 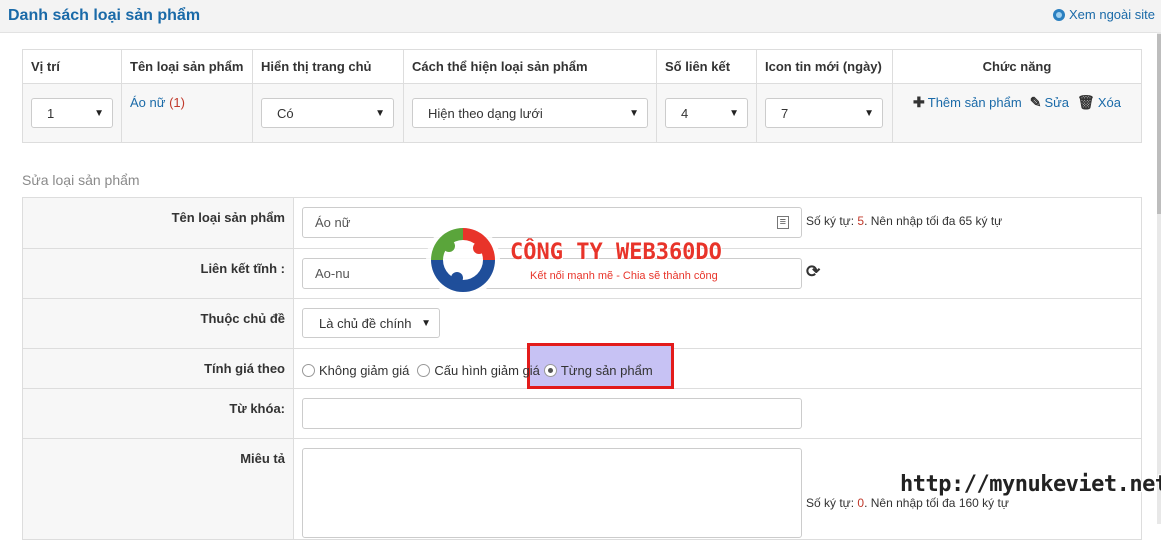 What do you see at coordinates (616, 252) in the screenshot?
I see `logo-company-name: CÔNG TY WEB360DO` at bounding box center [616, 252].